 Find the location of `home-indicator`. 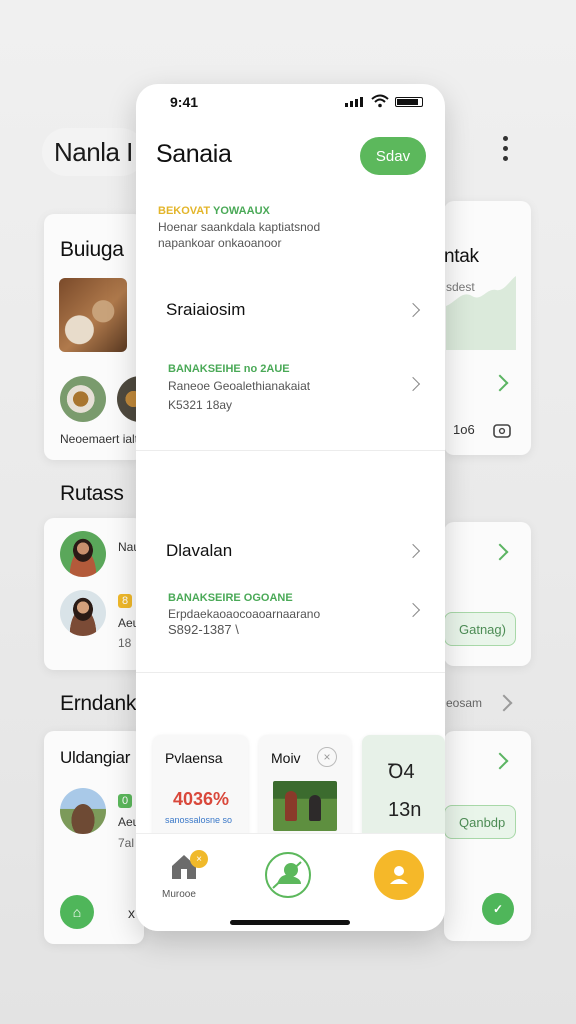

home-indicator is located at coordinates (290, 922).